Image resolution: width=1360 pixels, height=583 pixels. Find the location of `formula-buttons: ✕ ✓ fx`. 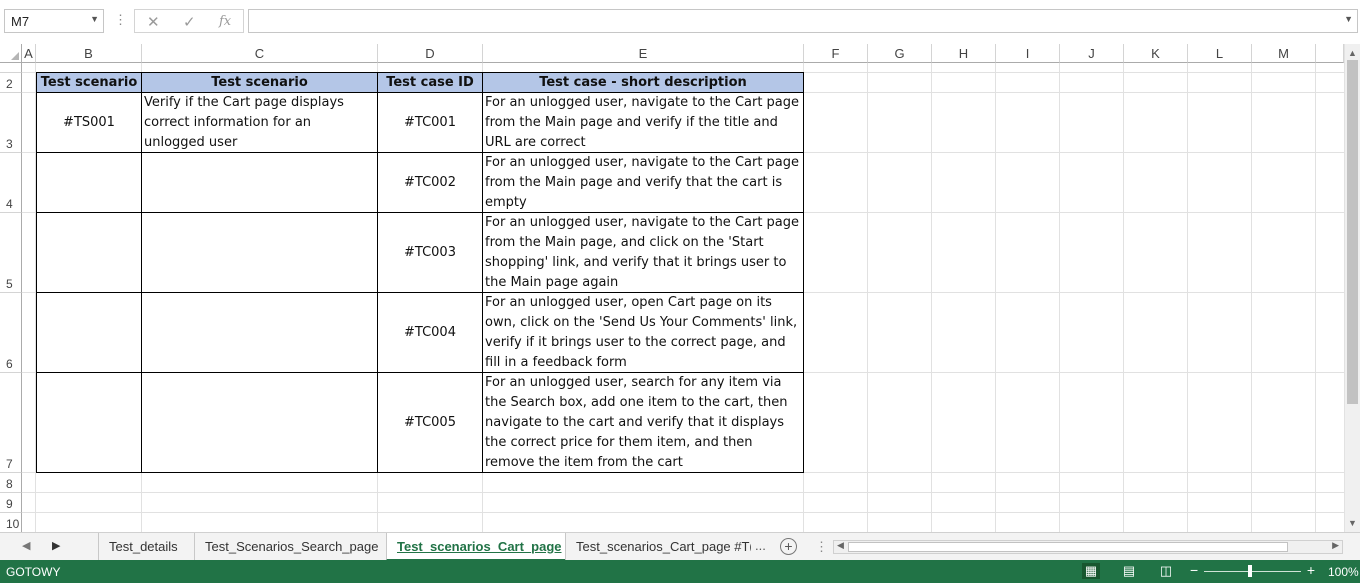

formula-buttons: ✕ ✓ fx is located at coordinates (189, 21).